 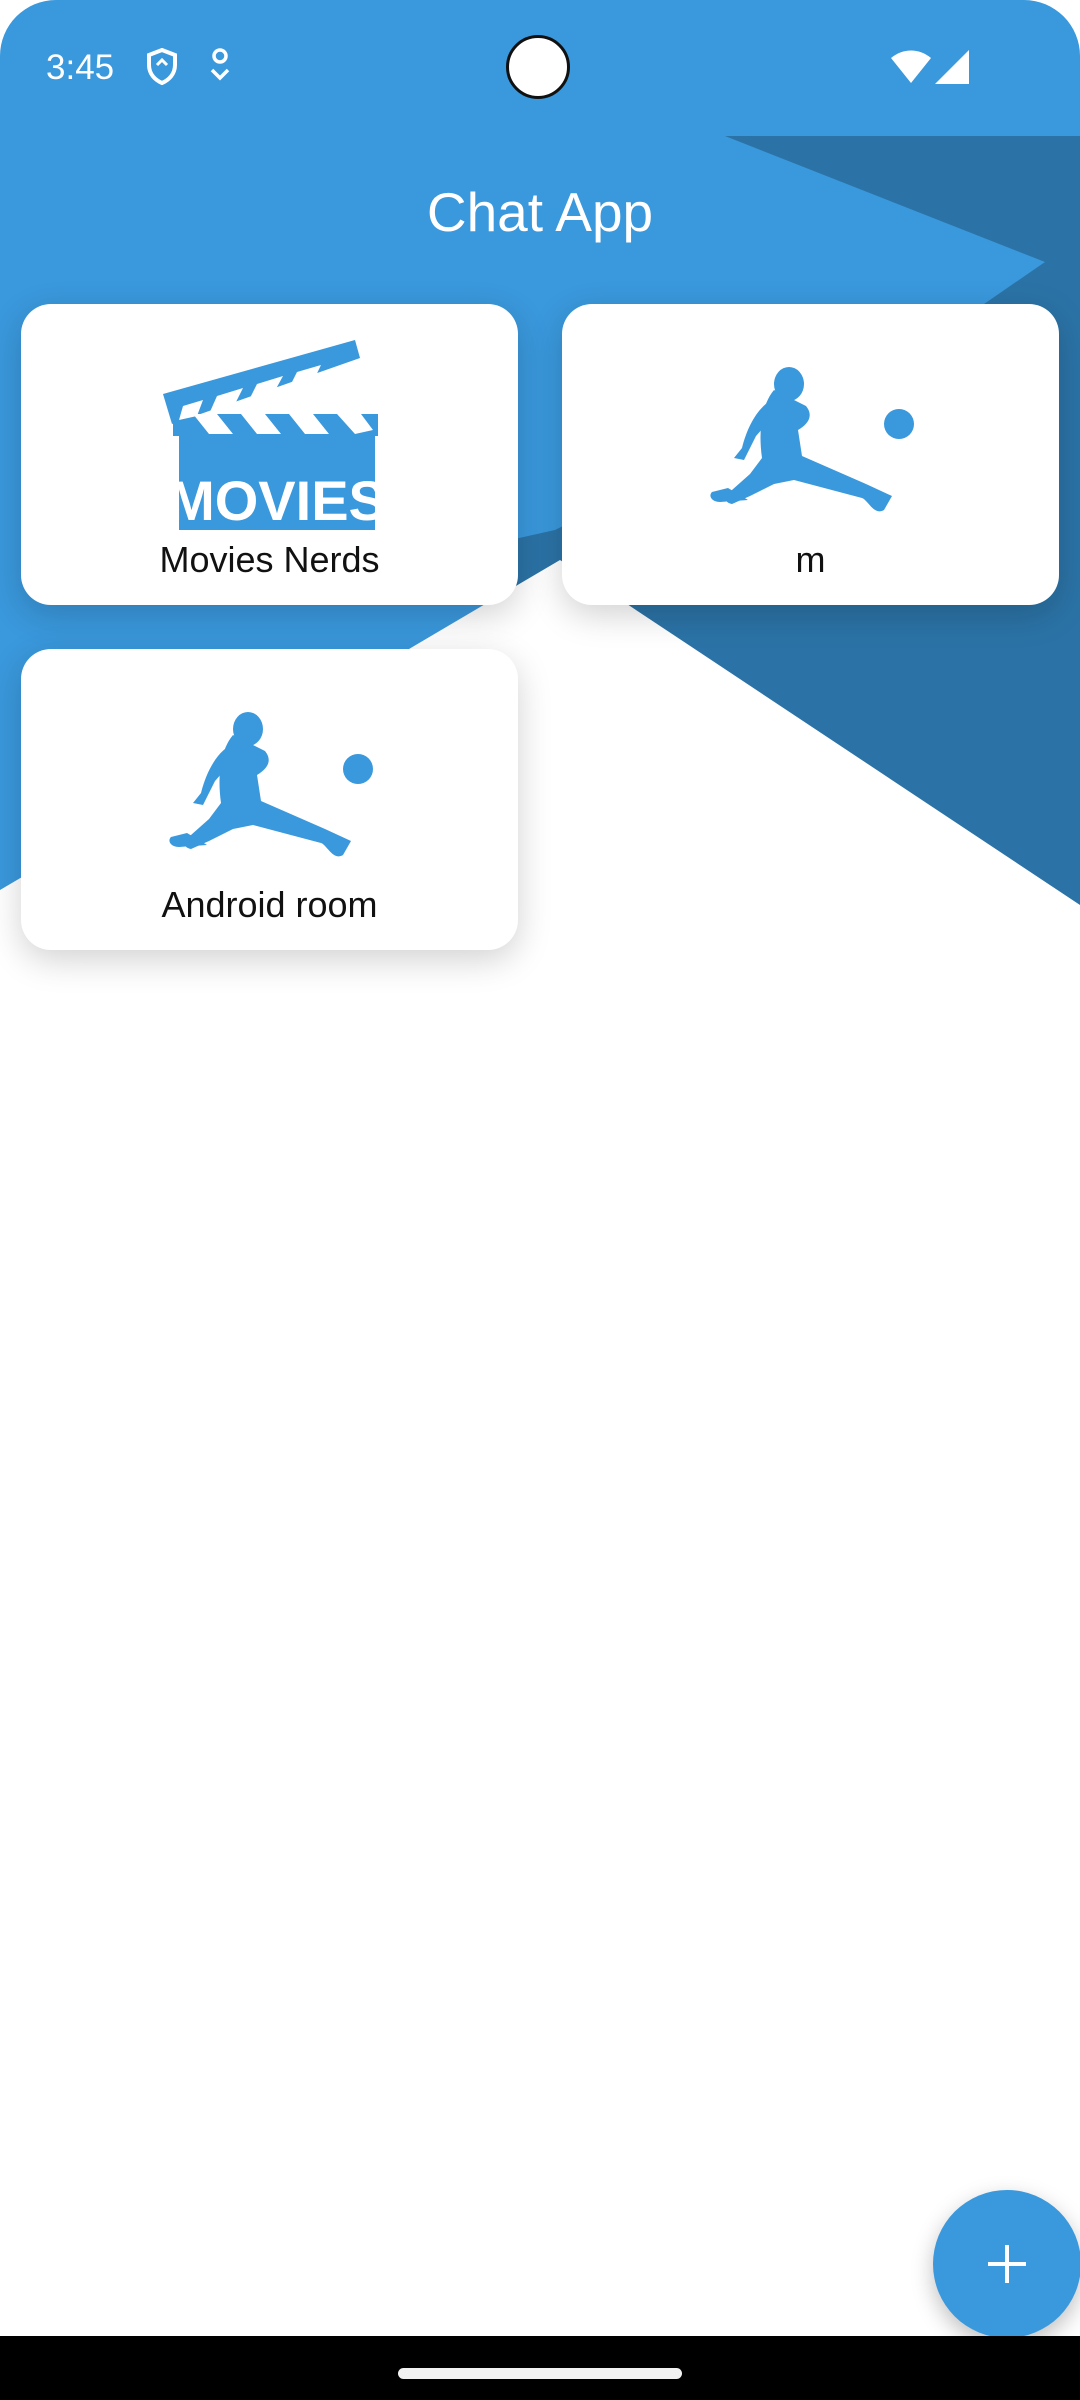 I want to click on movies-clapperboard-icon: MOVIES, so click(x=274, y=435).